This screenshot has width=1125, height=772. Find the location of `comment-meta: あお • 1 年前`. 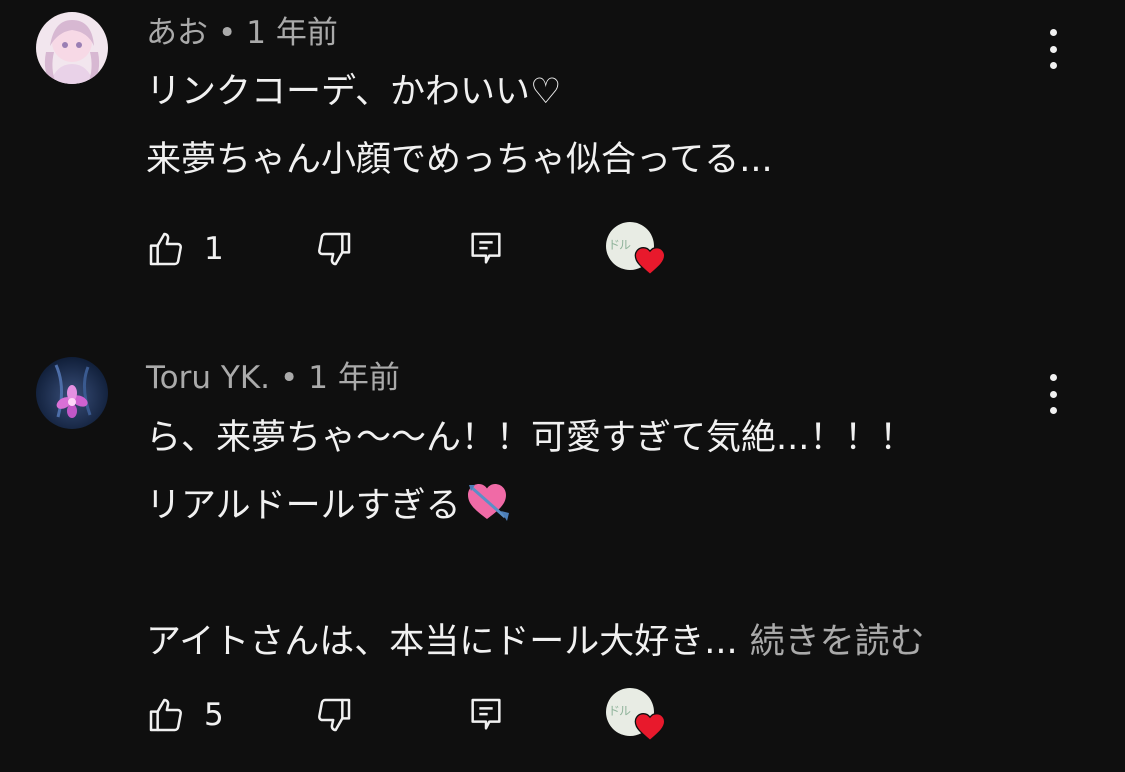

comment-meta: あお • 1 年前 is located at coordinates (242, 33).